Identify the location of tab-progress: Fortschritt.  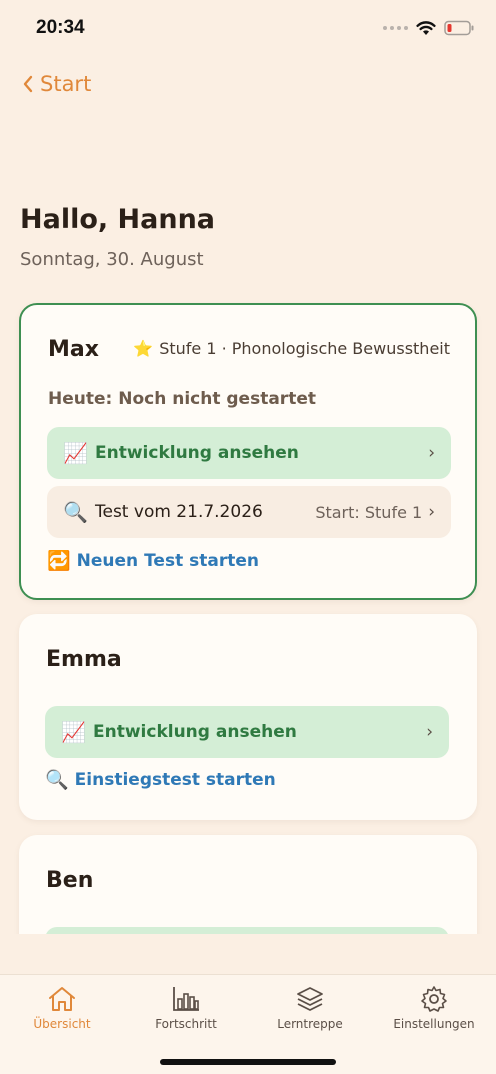
(186, 1008).